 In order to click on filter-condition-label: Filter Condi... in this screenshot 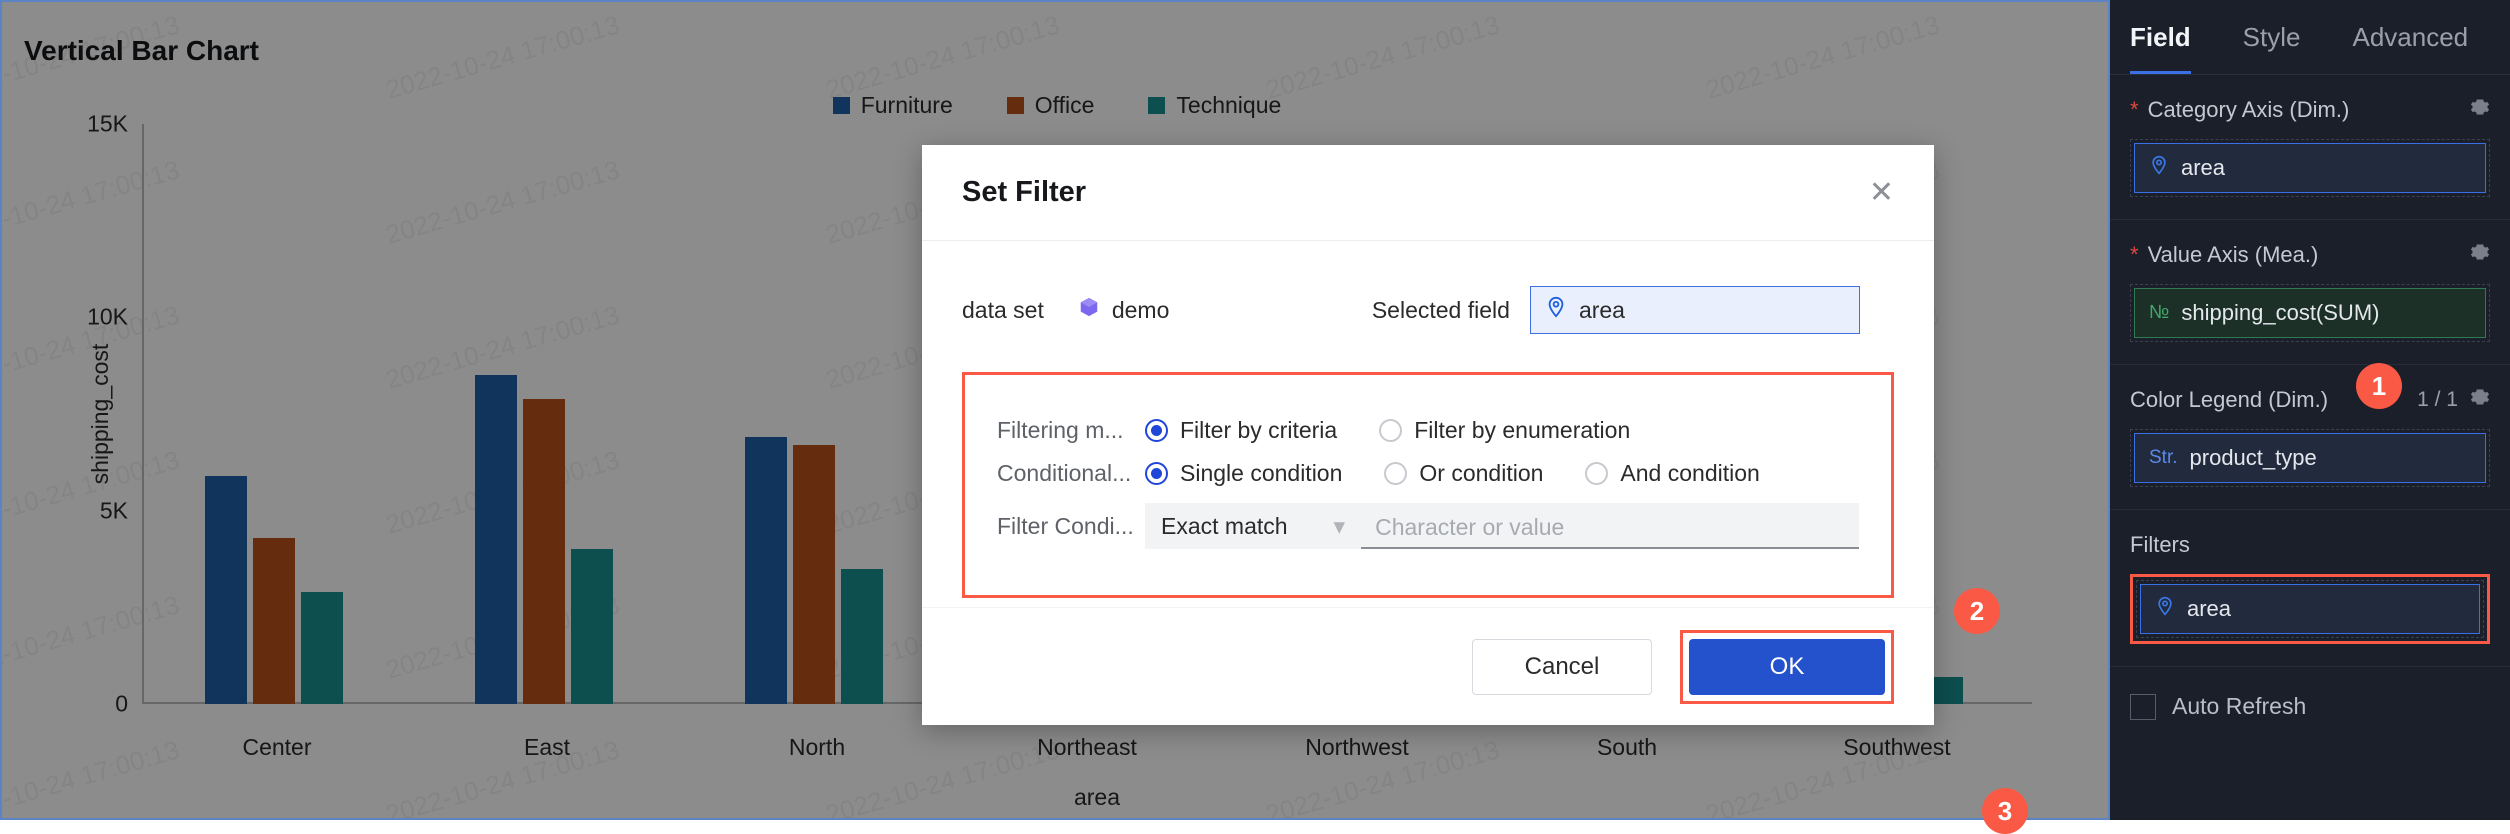, I will do `click(1065, 525)`.